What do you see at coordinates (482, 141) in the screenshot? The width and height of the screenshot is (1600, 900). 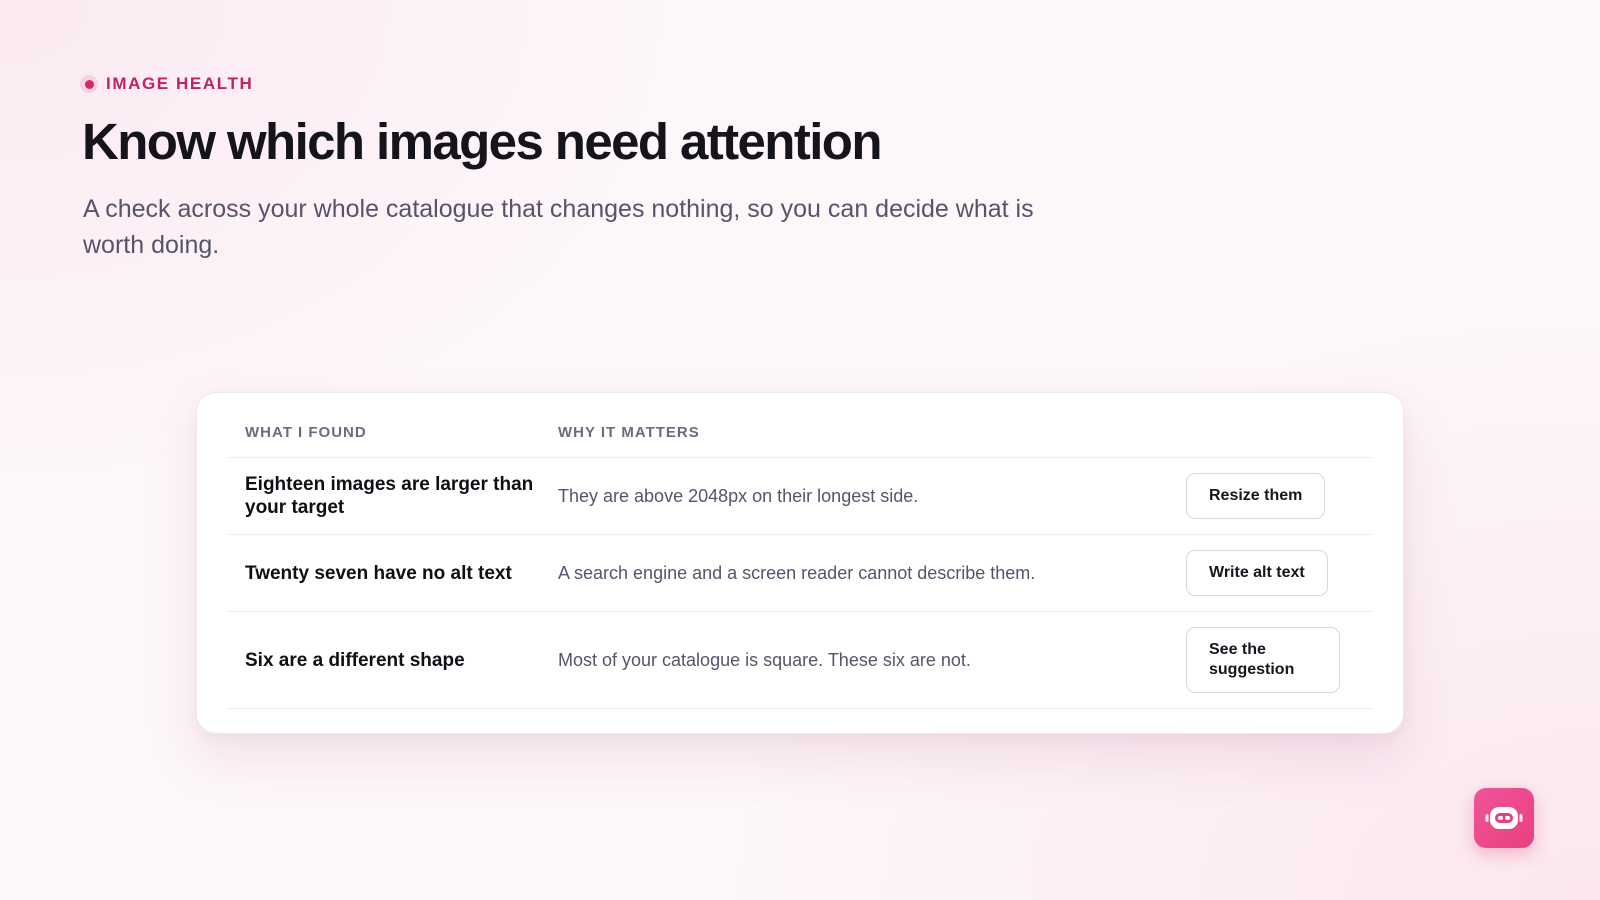 I see `page-title: Know which images need attention` at bounding box center [482, 141].